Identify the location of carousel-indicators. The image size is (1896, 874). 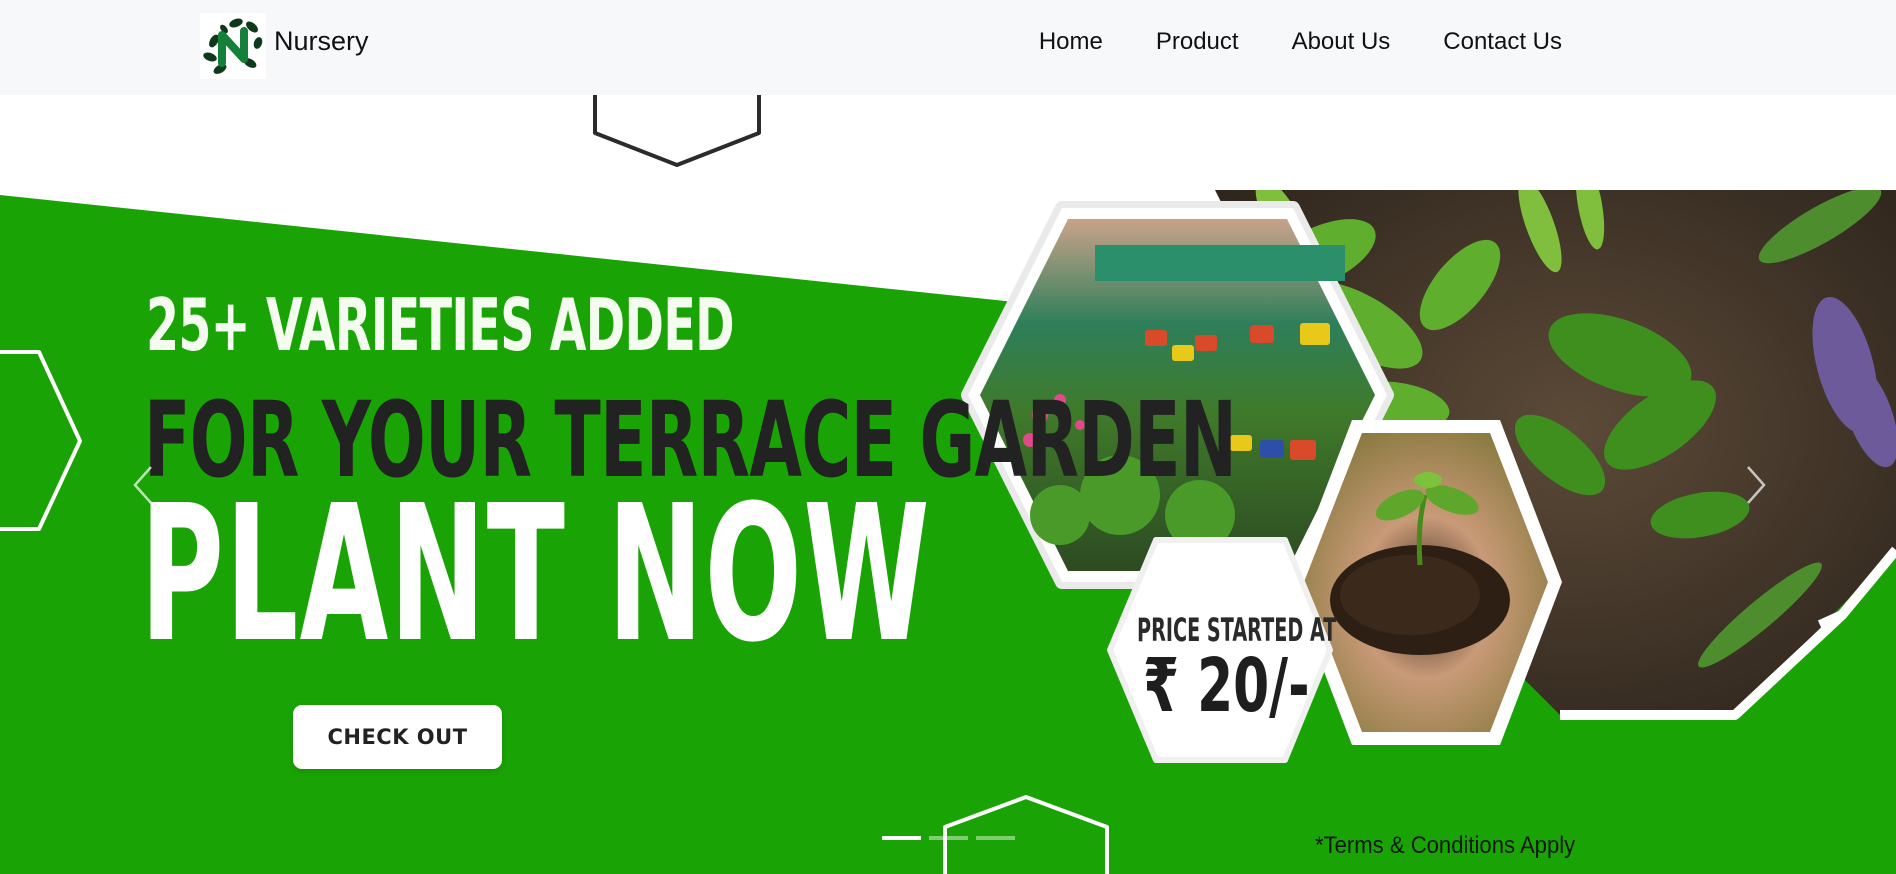
(948, 838).